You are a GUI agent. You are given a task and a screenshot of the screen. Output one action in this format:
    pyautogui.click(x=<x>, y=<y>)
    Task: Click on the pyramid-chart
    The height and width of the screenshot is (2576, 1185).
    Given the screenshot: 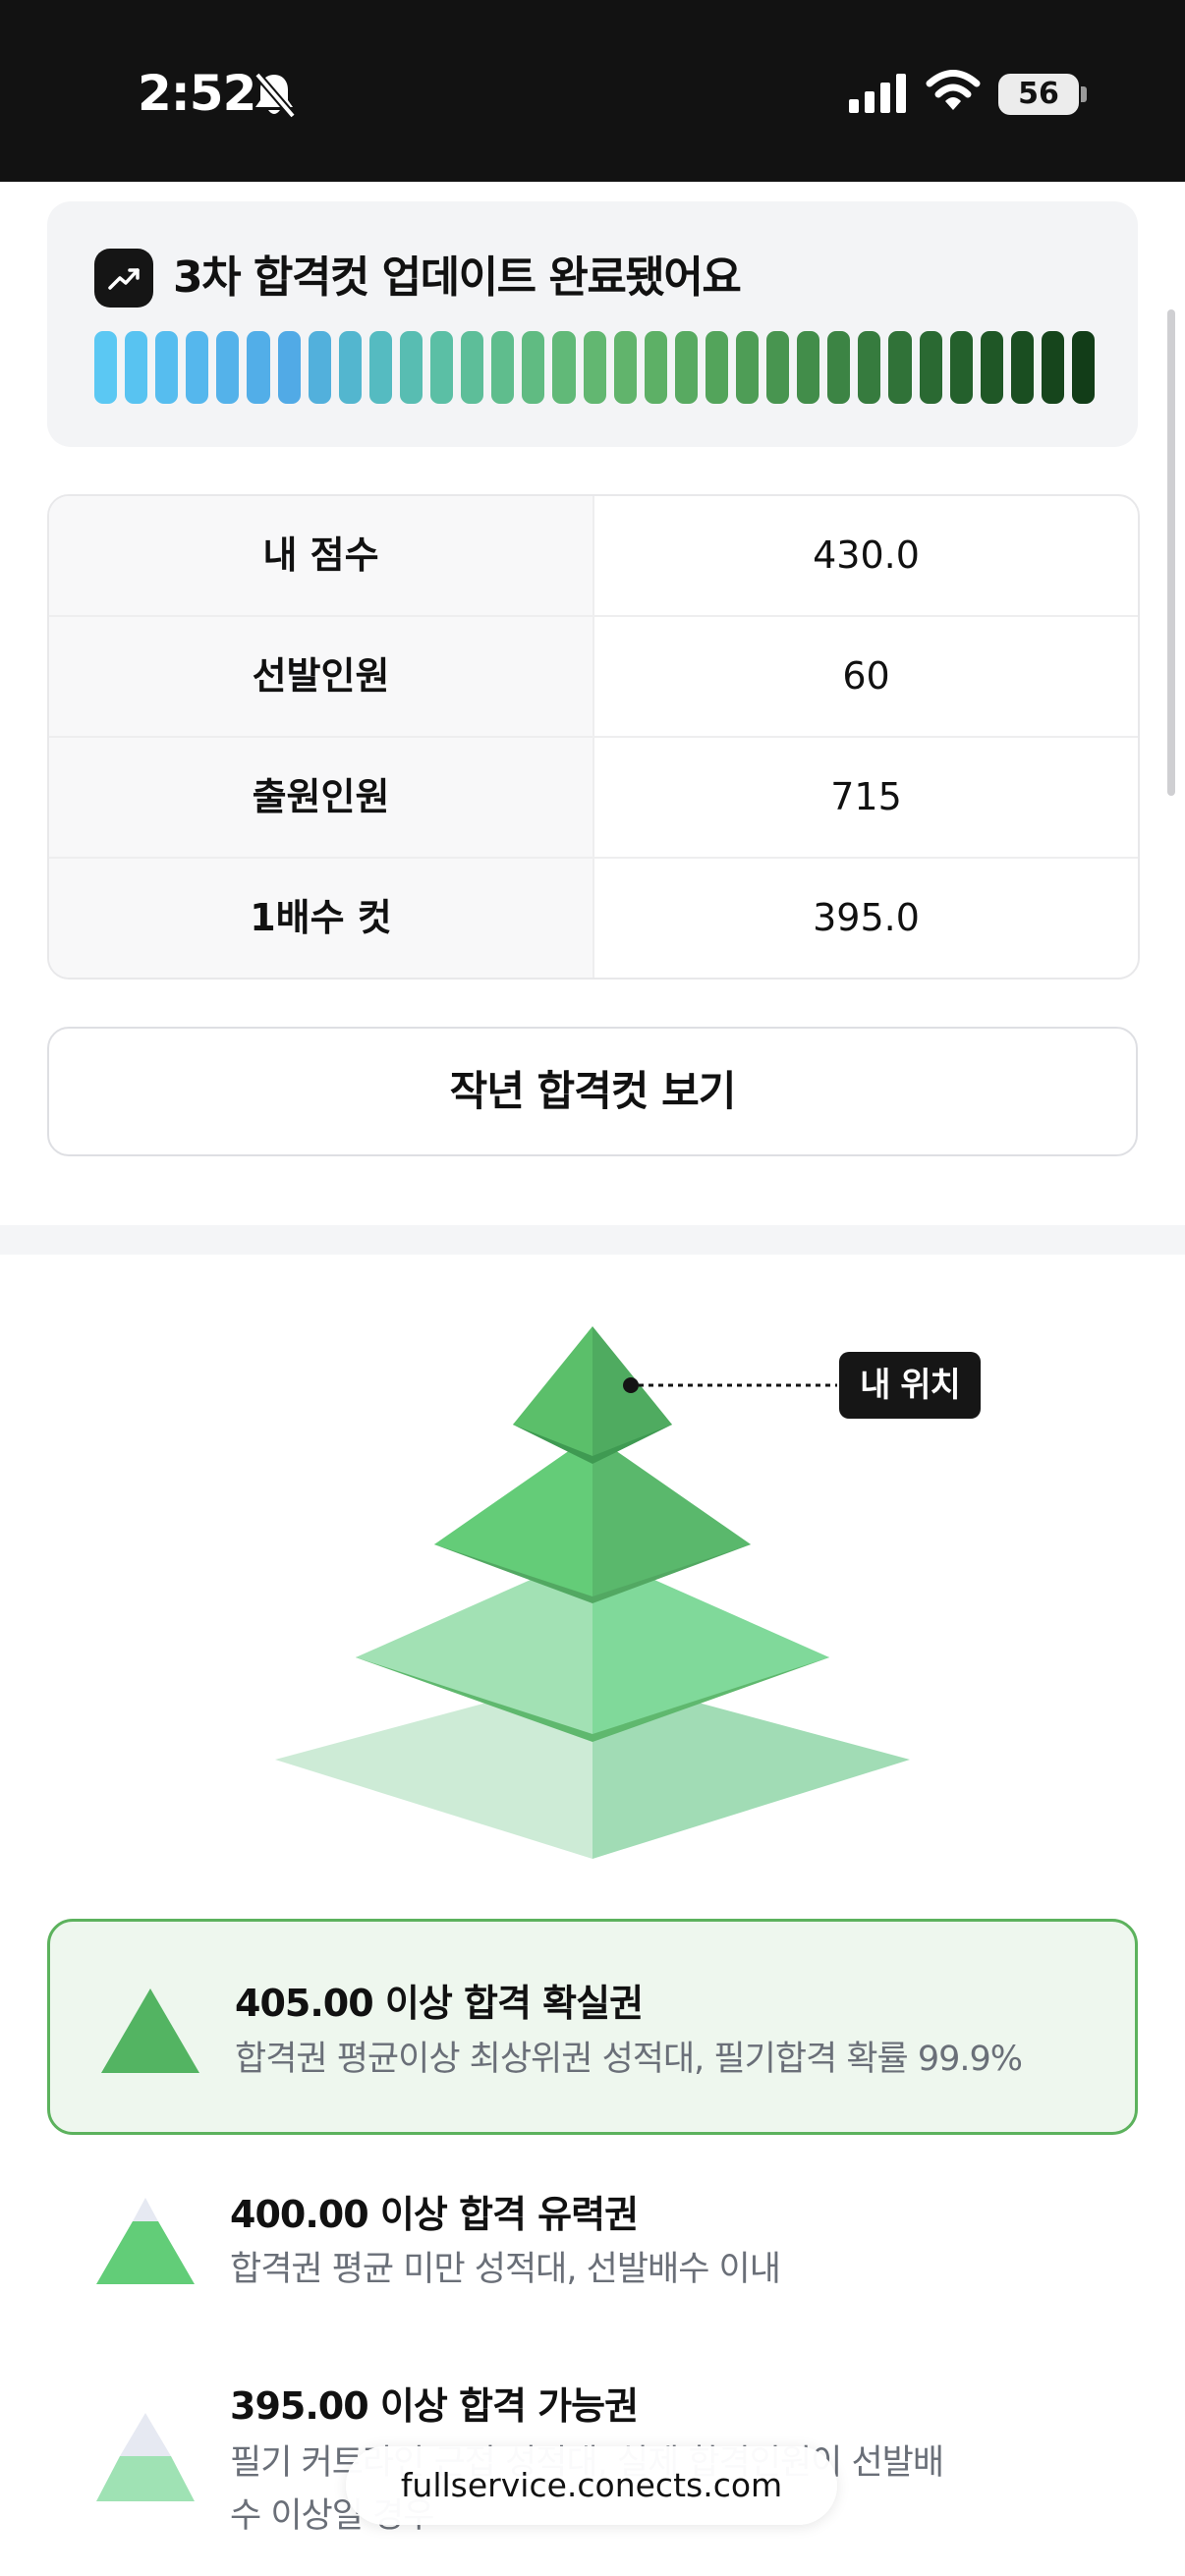 What is the action you would take?
    pyautogui.click(x=592, y=1592)
    